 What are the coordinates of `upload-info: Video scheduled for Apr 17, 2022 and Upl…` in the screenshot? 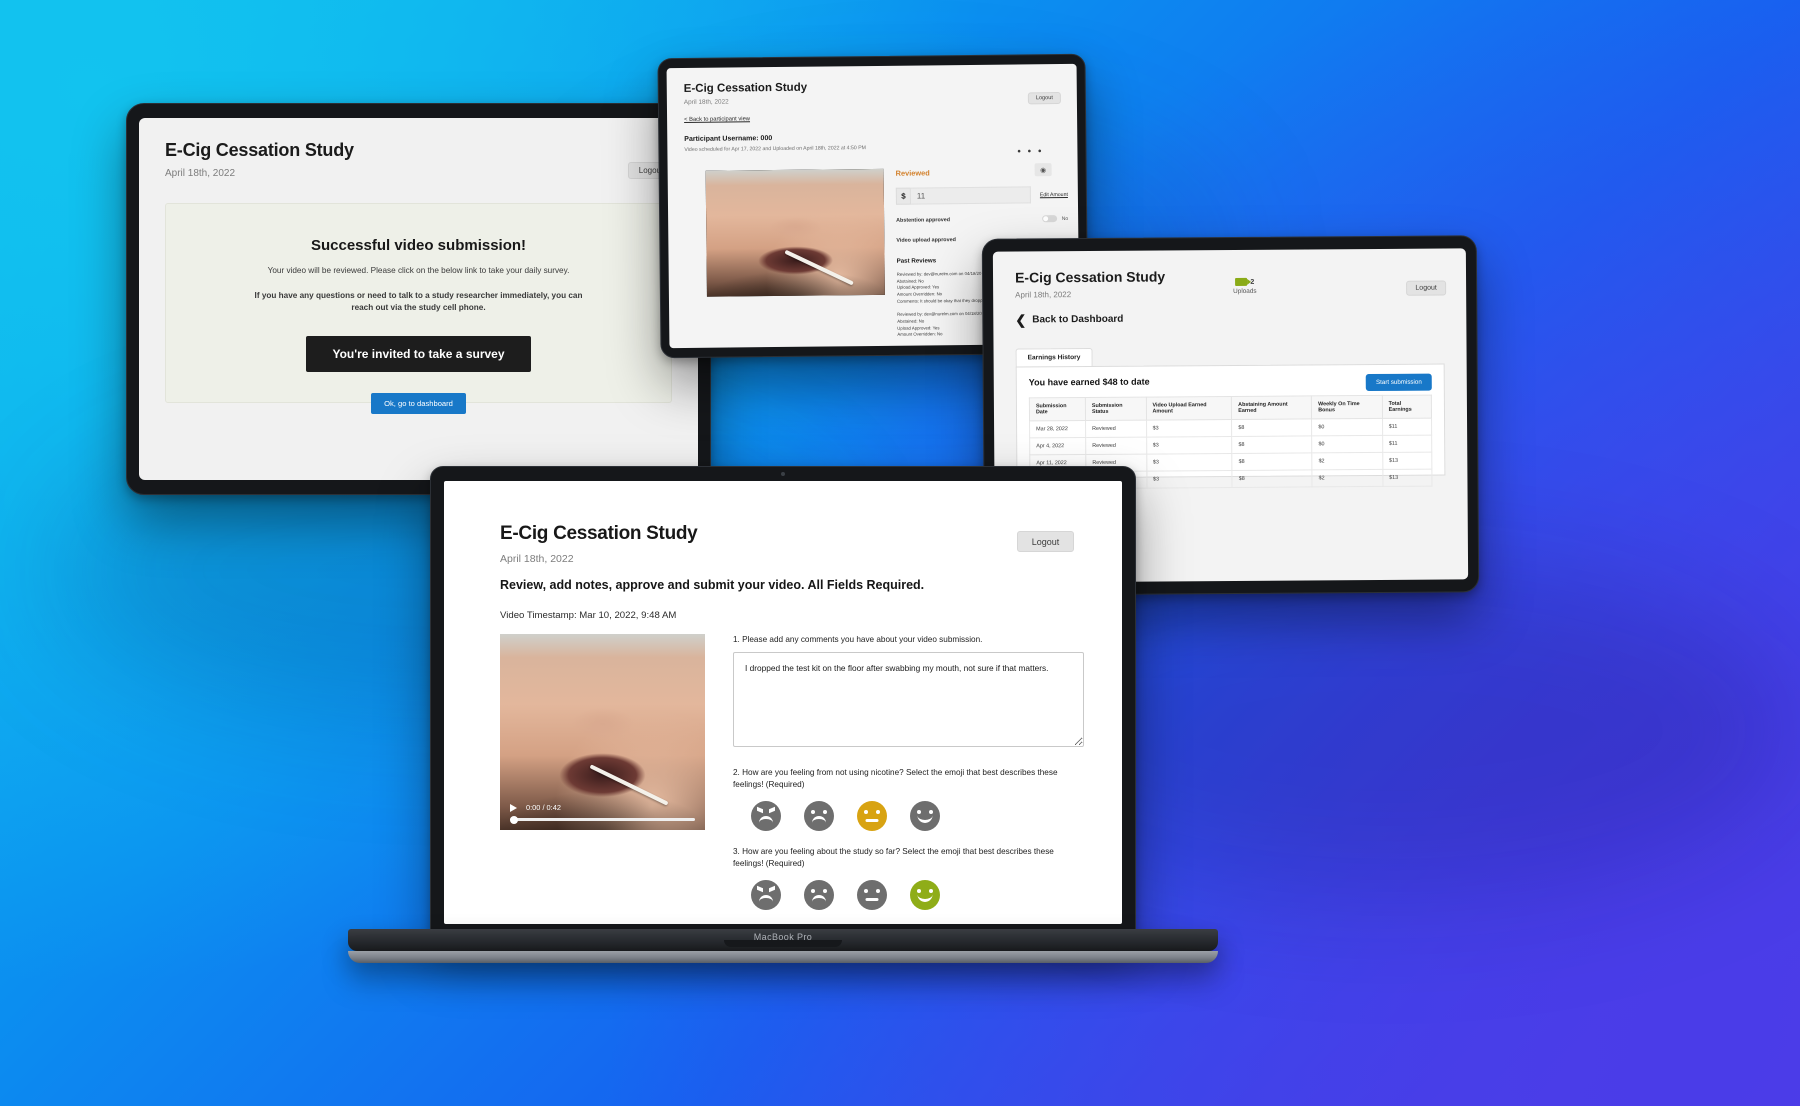 It's located at (775, 149).